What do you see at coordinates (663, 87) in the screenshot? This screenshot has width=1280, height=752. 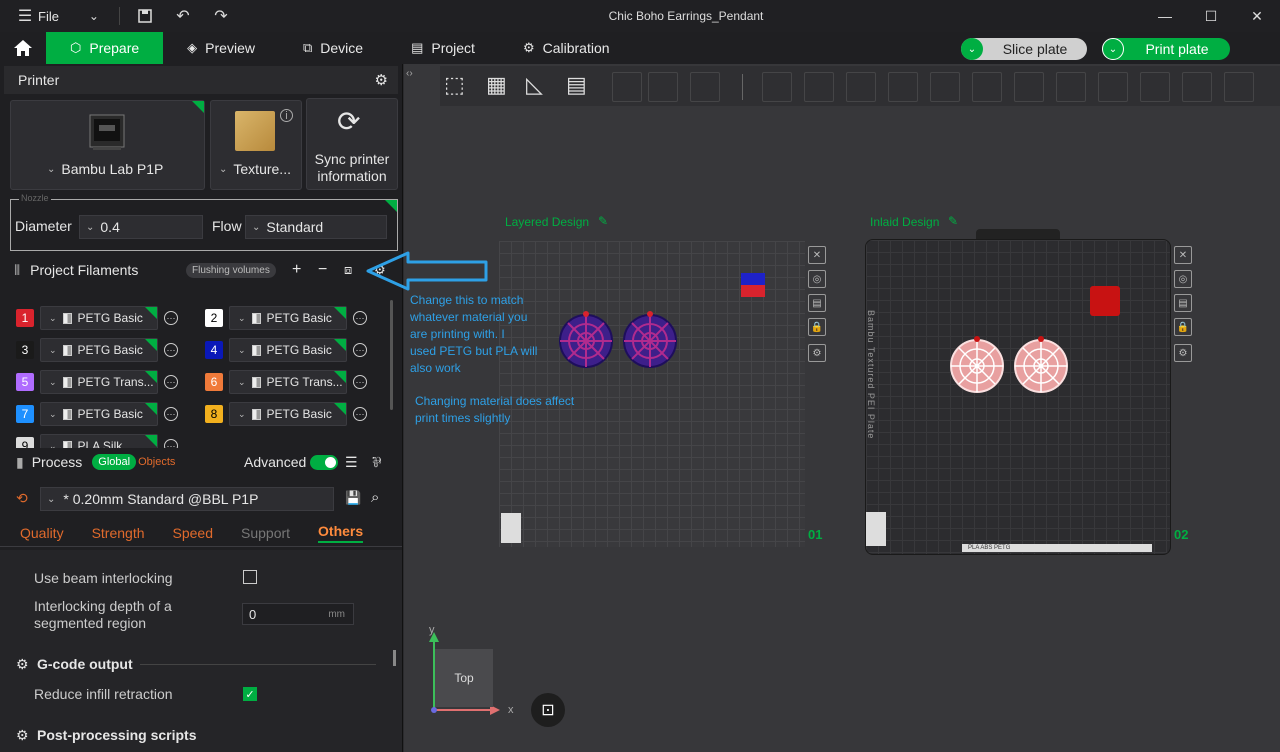 I see `plate-icon` at bounding box center [663, 87].